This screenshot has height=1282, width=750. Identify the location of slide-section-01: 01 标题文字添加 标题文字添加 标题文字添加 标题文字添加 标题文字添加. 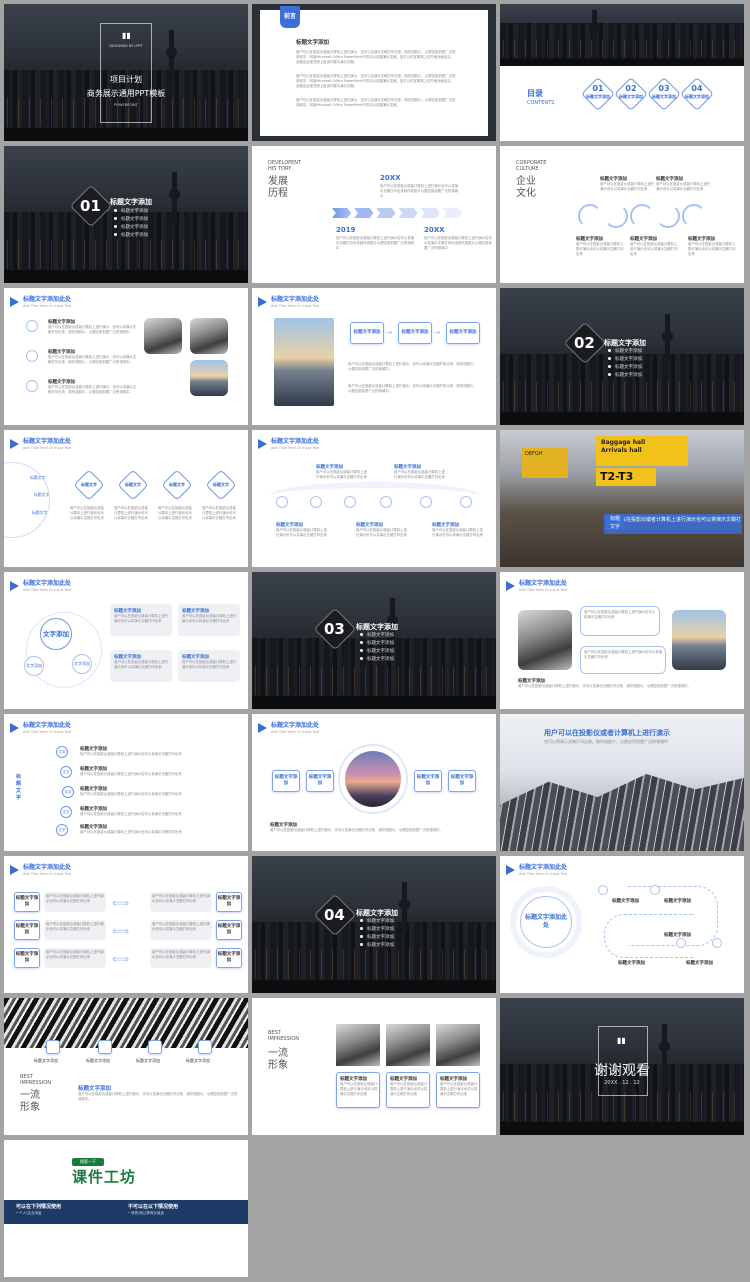
(126, 214).